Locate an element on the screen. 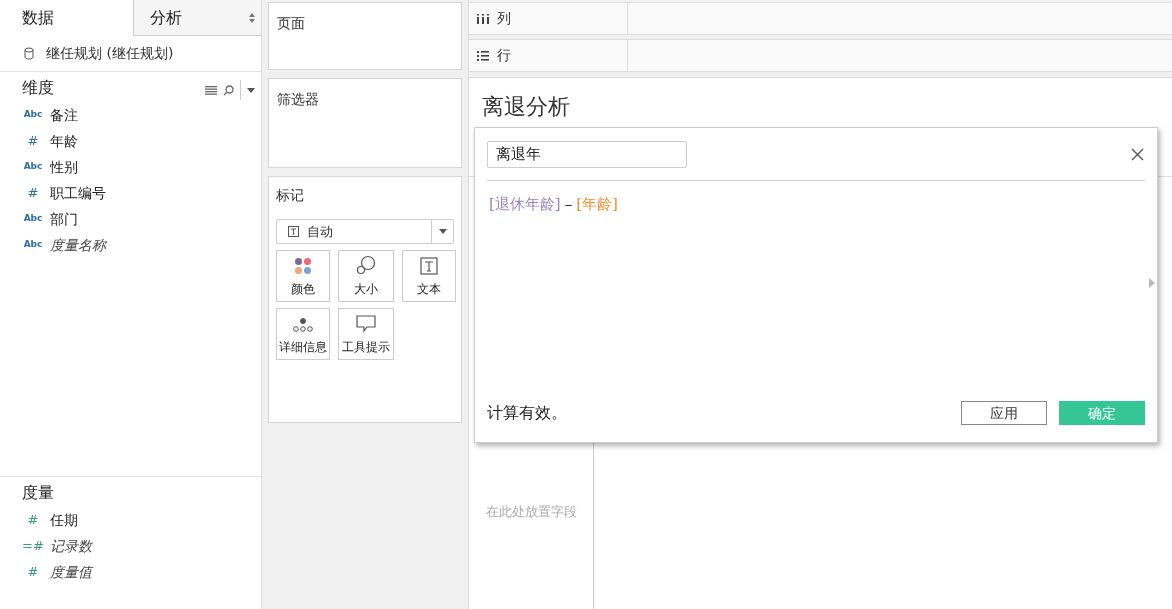 The image size is (1172, 609). field-item: 性别 is located at coordinates (64, 167).